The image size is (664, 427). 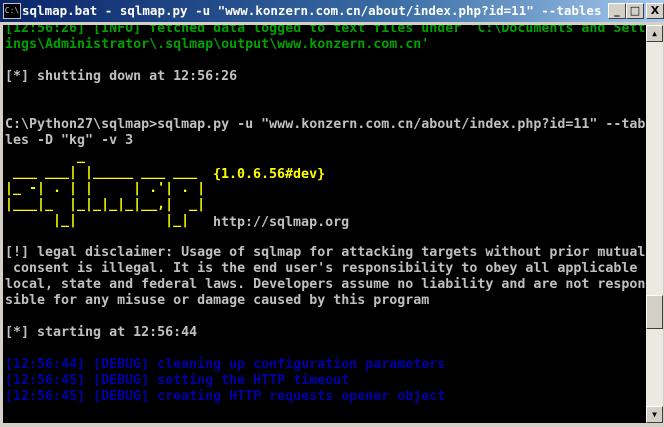 What do you see at coordinates (654, 33) in the screenshot?
I see `scroll-up-arrow-icon: ▲` at bounding box center [654, 33].